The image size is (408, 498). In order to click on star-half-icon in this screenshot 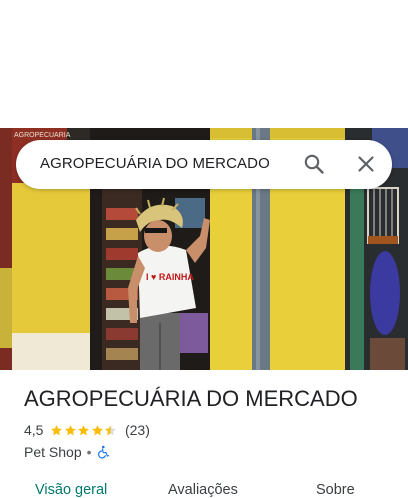, I will do `click(111, 429)`.